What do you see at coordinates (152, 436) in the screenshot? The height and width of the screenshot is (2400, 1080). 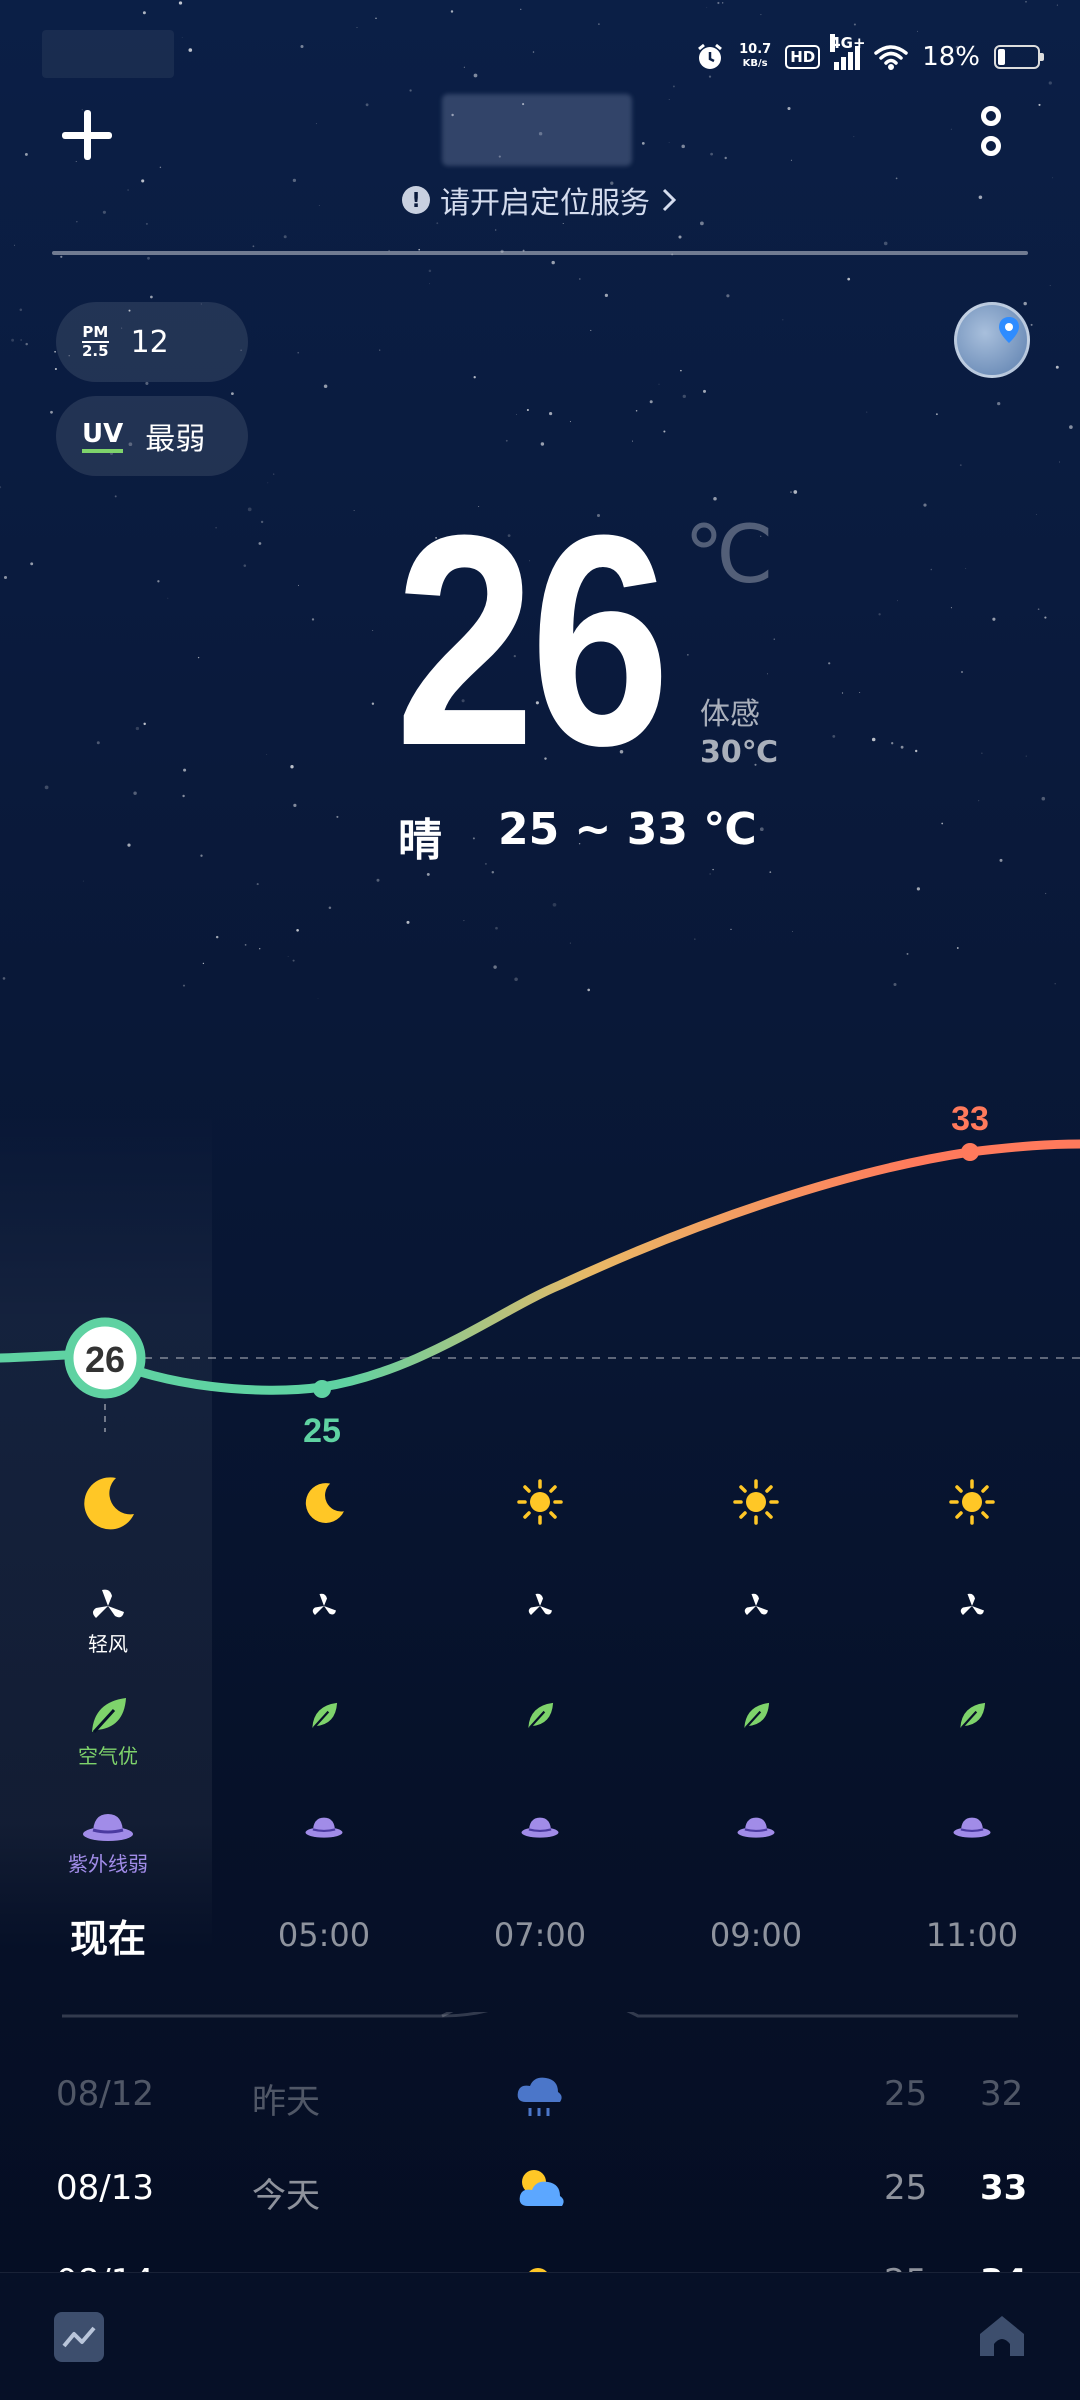 I see `uv-chip: UV 最弱` at bounding box center [152, 436].